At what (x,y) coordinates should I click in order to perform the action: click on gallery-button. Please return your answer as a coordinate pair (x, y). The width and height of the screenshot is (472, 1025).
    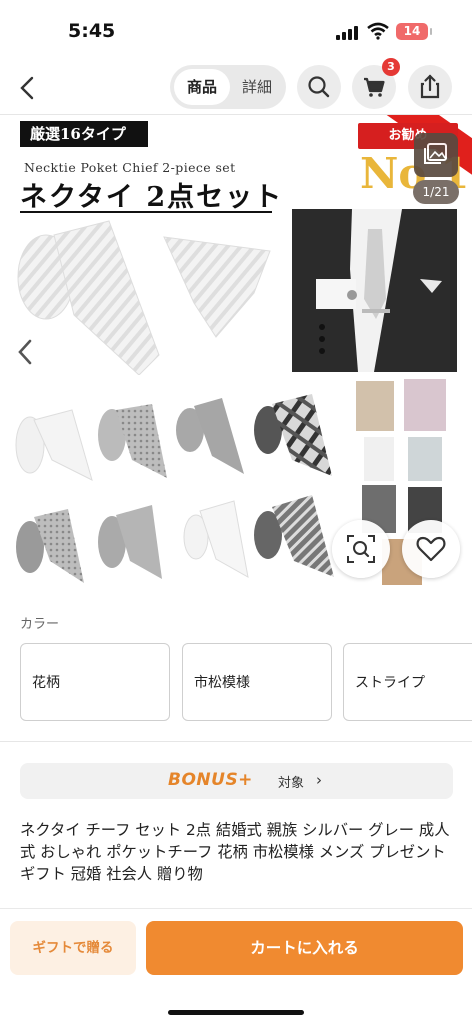
    Looking at the image, I should click on (436, 155).